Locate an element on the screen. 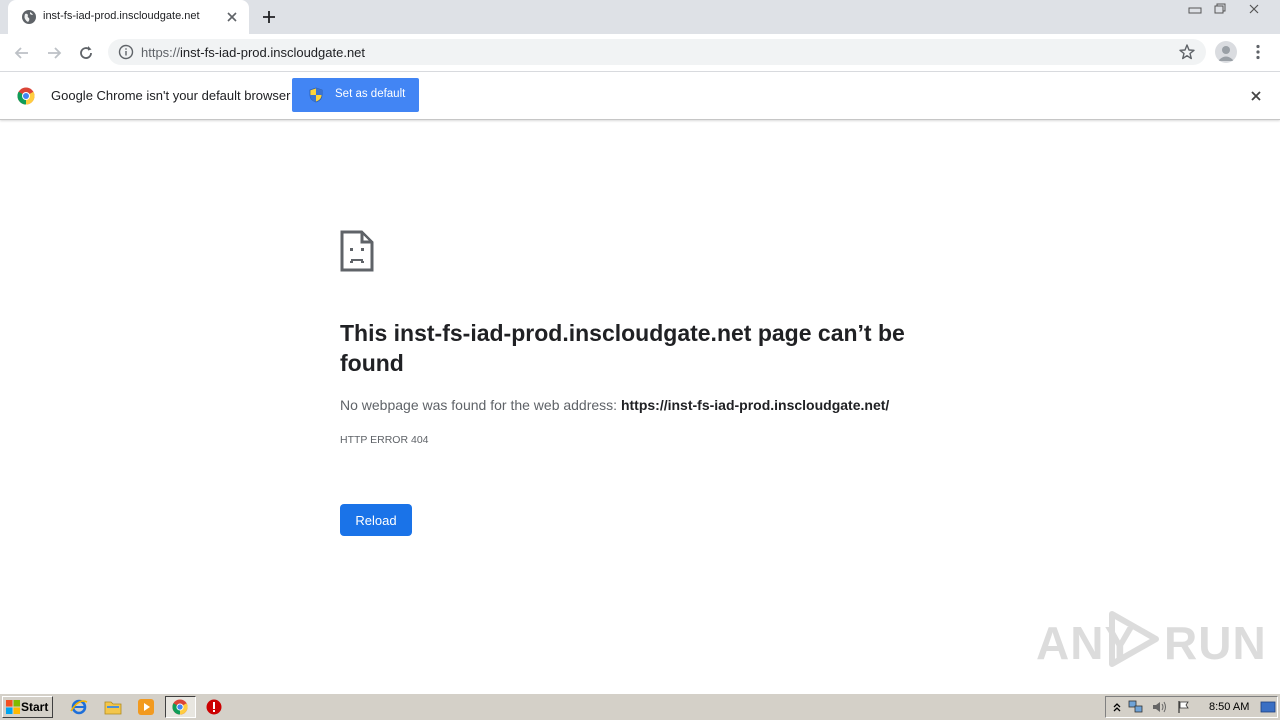 This screenshot has width=1280, height=720. action-center-flag-icon is located at coordinates (1184, 707).